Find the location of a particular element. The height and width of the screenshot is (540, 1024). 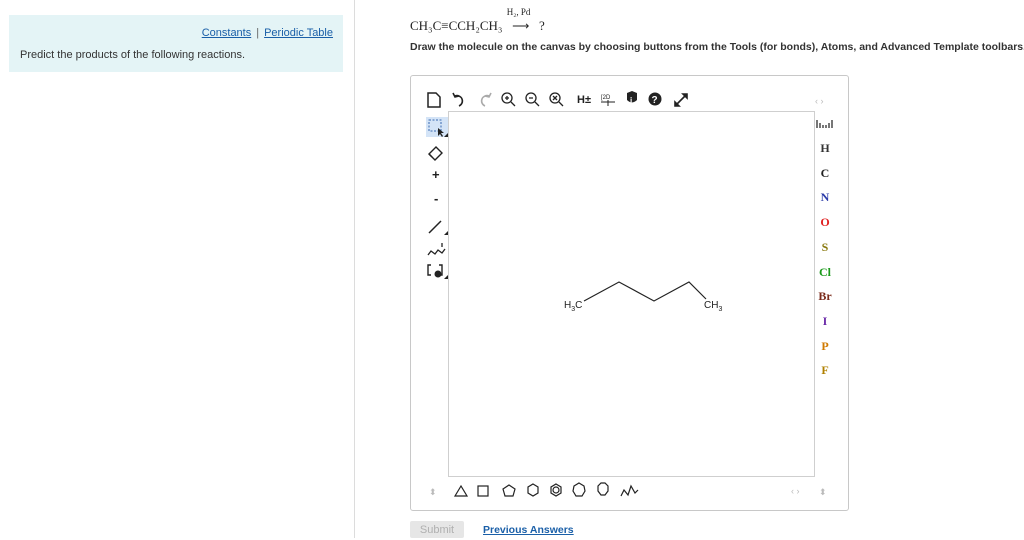

periodic-table-link: Periodic Table is located at coordinates (298, 33).